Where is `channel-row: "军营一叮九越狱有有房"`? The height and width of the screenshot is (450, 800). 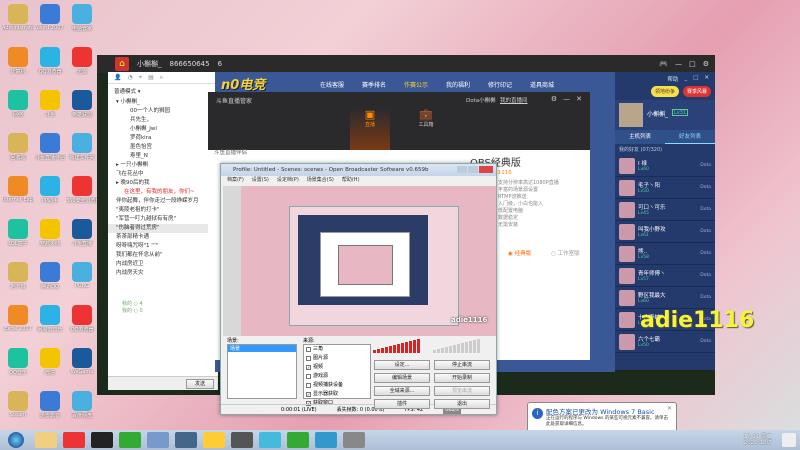
channel-row: "军营一叮九越狱有有房" is located at coordinates (163, 219).